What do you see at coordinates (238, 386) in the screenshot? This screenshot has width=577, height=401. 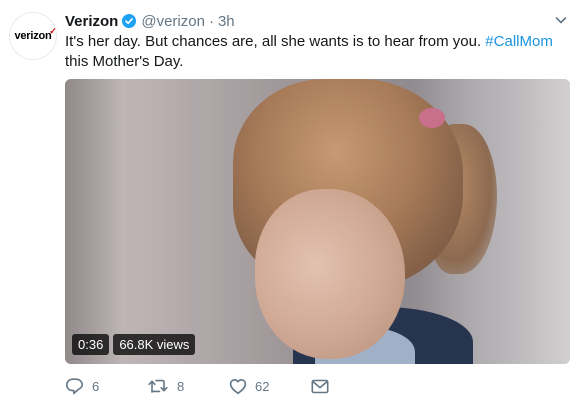 I see `heart-icon` at bounding box center [238, 386].